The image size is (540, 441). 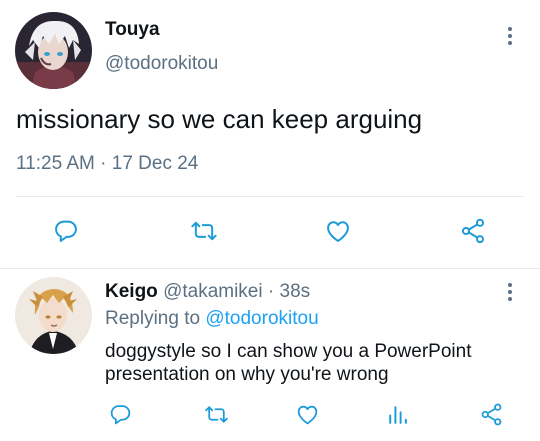 I want to click on tweet-date: 17 Dec 24, so click(x=155, y=163).